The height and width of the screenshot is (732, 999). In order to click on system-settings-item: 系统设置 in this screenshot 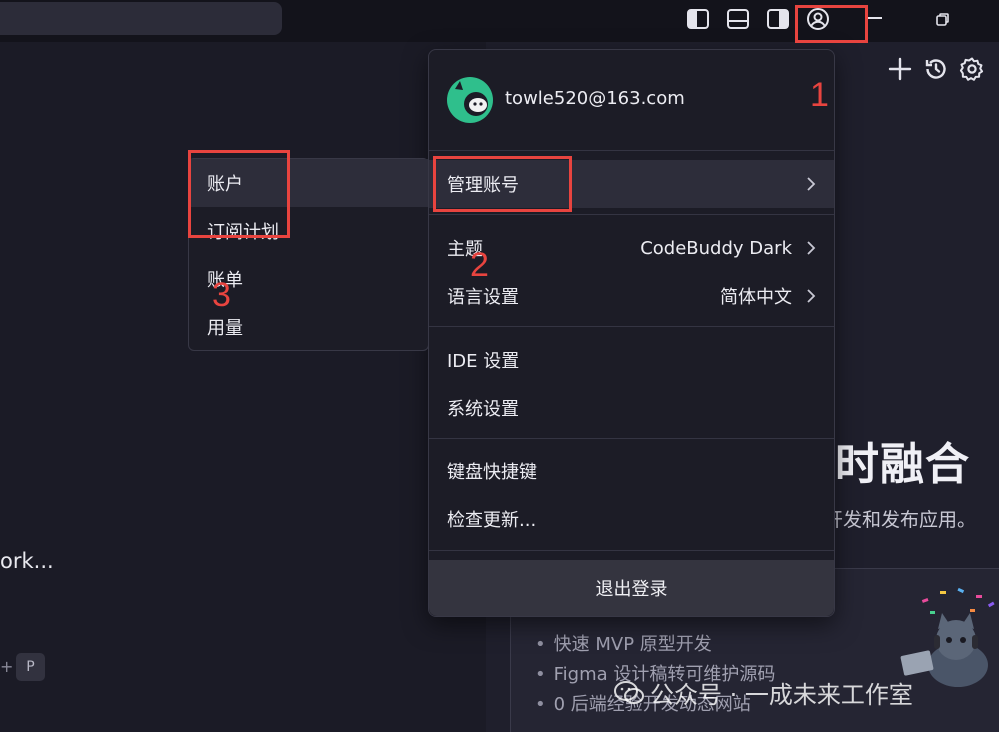, I will do `click(631, 408)`.